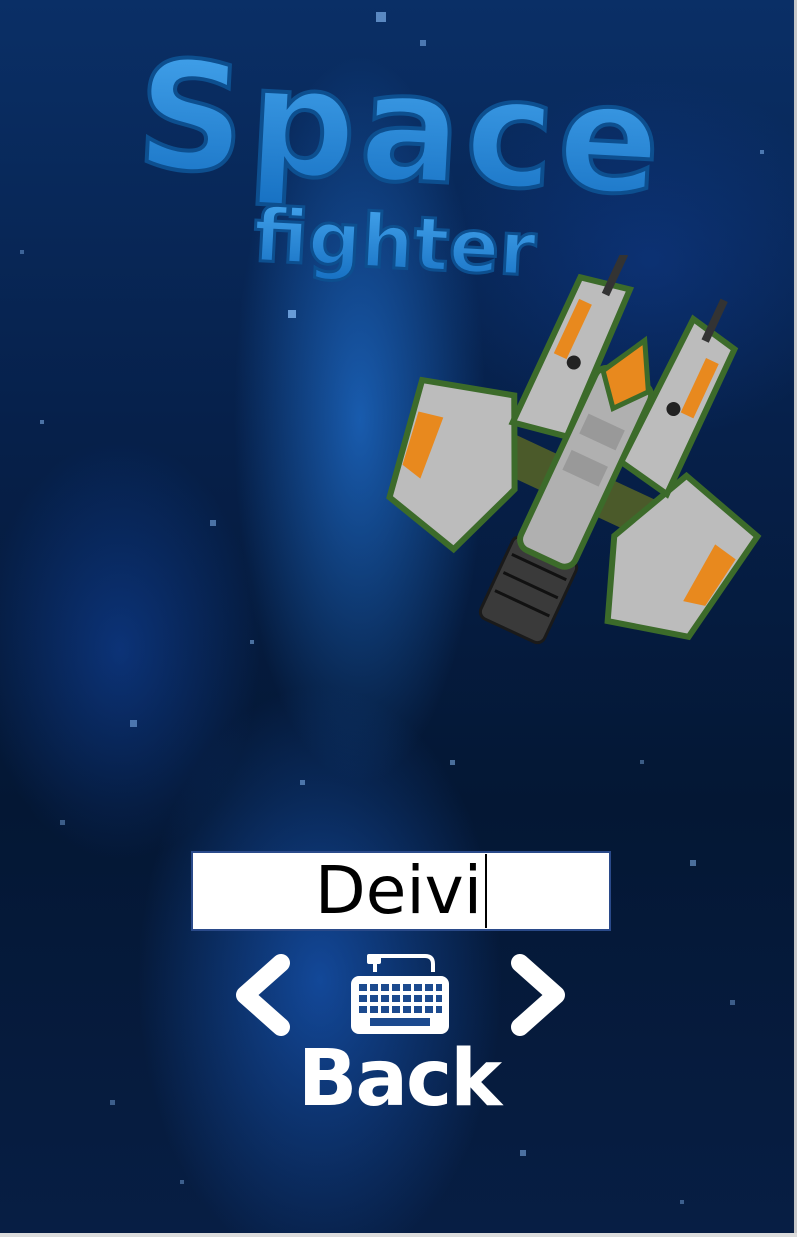 Image resolution: width=797 pixels, height=1237 pixels. Describe the element at coordinates (398, 890) in the screenshot. I see `player-name-value: Deivi` at that location.